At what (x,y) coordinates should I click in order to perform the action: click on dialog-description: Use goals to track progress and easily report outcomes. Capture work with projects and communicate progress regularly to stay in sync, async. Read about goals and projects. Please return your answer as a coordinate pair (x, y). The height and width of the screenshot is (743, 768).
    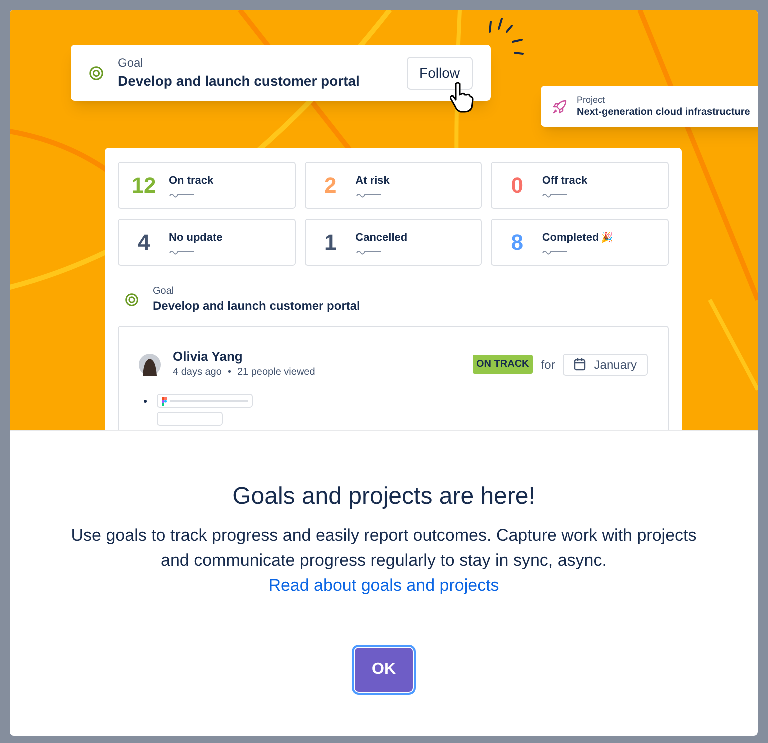
    Looking at the image, I should click on (384, 561).